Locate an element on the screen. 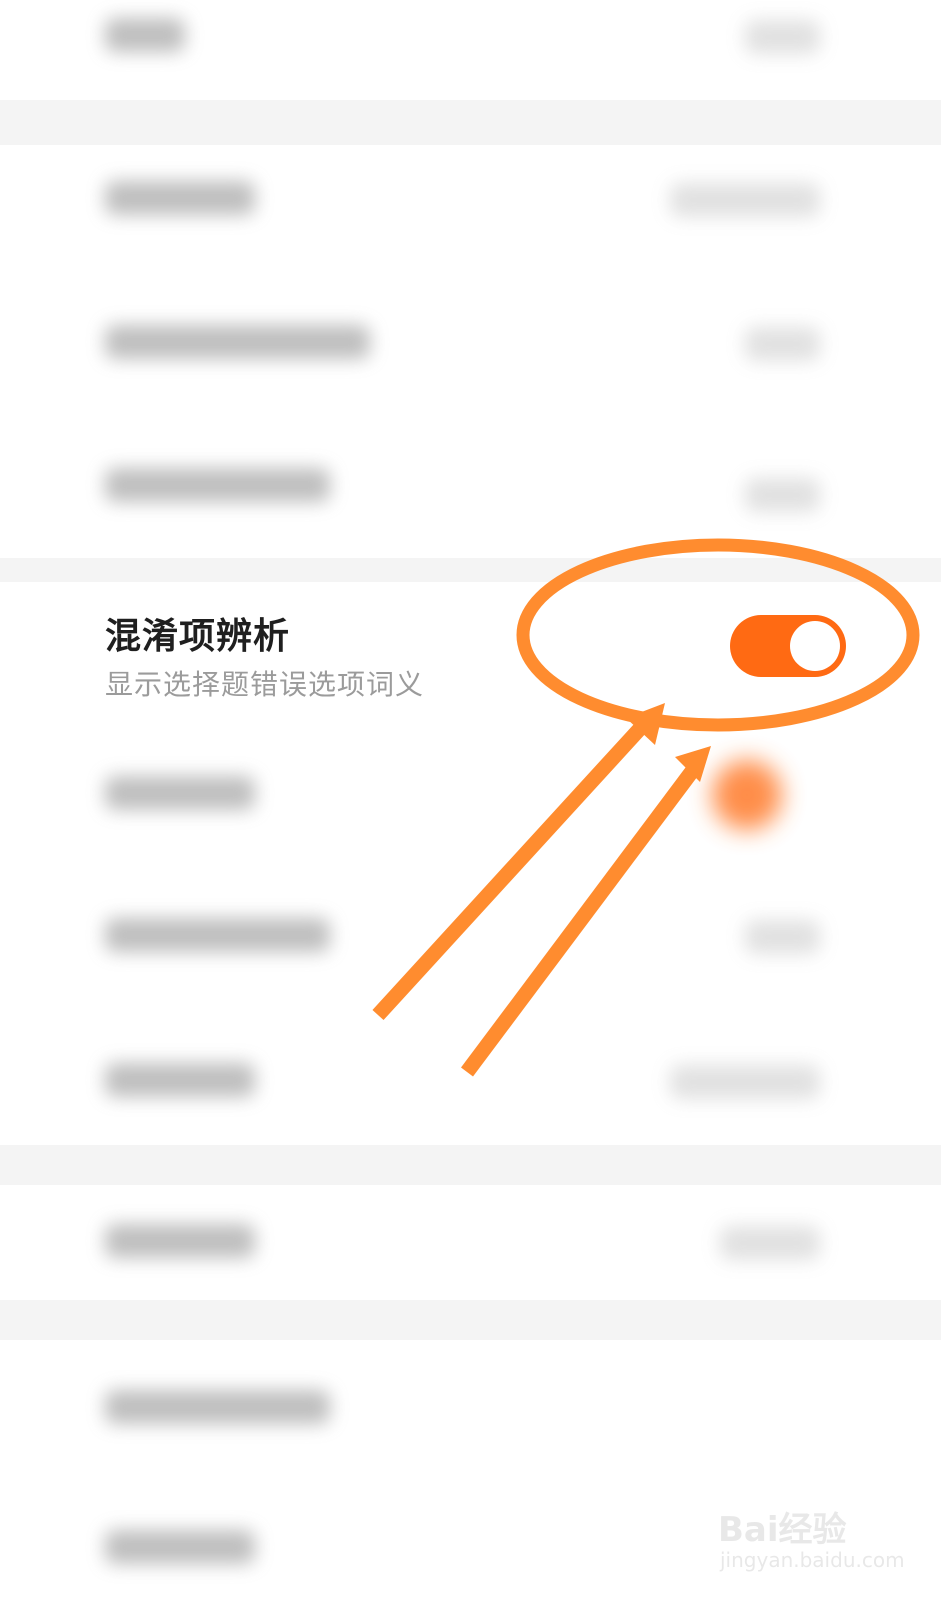 The image size is (941, 1600). watermark-url: jingyan.baidu.com is located at coordinates (812, 1560).